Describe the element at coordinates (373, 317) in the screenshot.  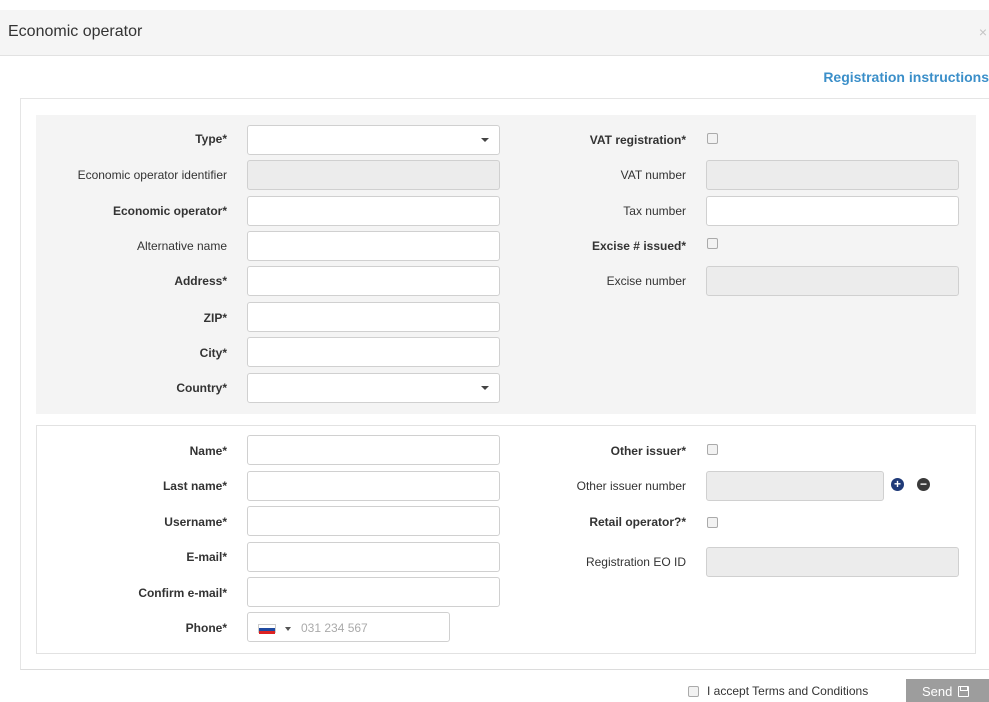
I see `zip-field` at that location.